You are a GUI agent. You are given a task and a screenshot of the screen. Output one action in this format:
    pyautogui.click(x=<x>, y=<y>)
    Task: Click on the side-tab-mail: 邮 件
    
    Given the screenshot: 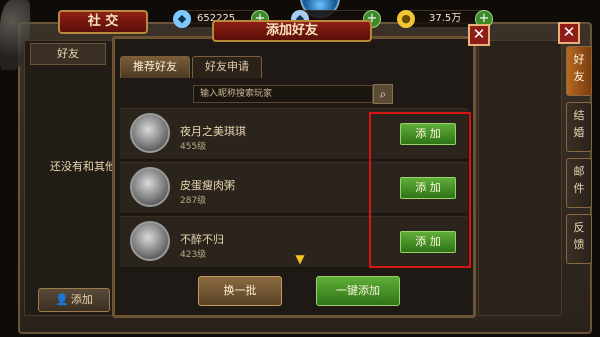 What is the action you would take?
    pyautogui.click(x=579, y=183)
    